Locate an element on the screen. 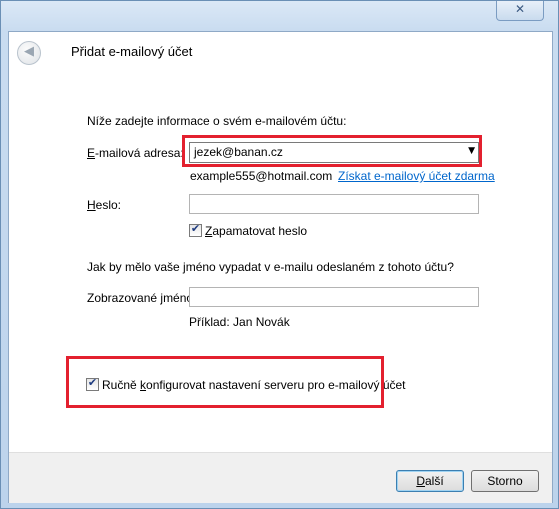  password-field is located at coordinates (334, 204).